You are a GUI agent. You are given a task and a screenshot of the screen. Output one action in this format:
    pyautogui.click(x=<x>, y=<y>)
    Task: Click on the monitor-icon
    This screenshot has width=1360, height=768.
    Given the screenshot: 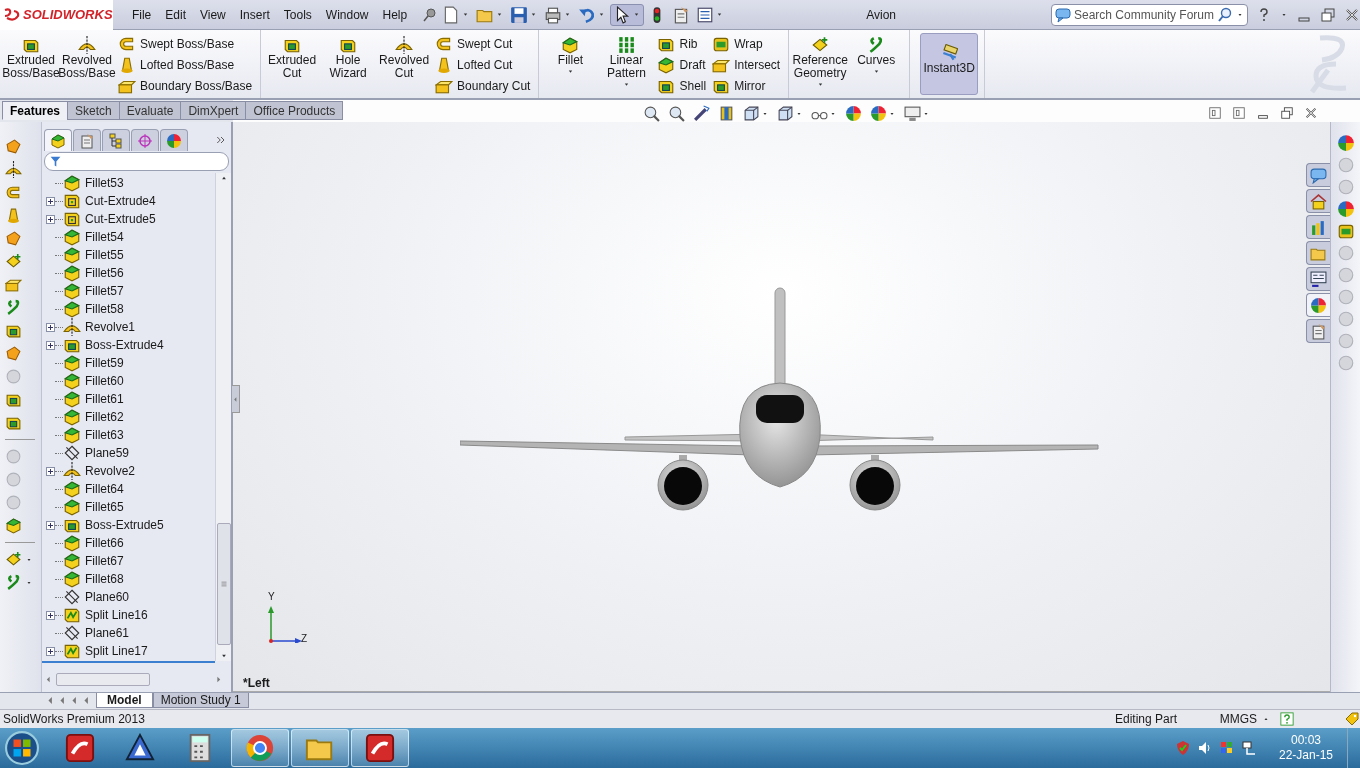 What is the action you would take?
    pyautogui.click(x=912, y=113)
    